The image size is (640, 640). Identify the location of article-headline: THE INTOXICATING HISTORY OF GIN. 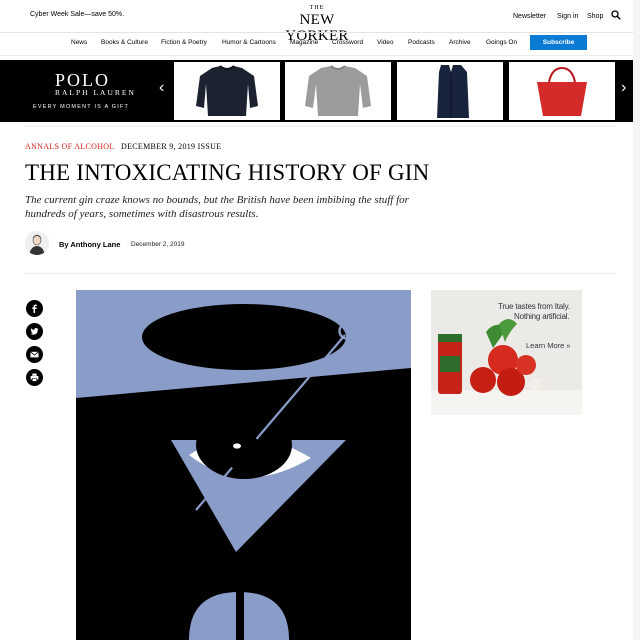
(227, 172).